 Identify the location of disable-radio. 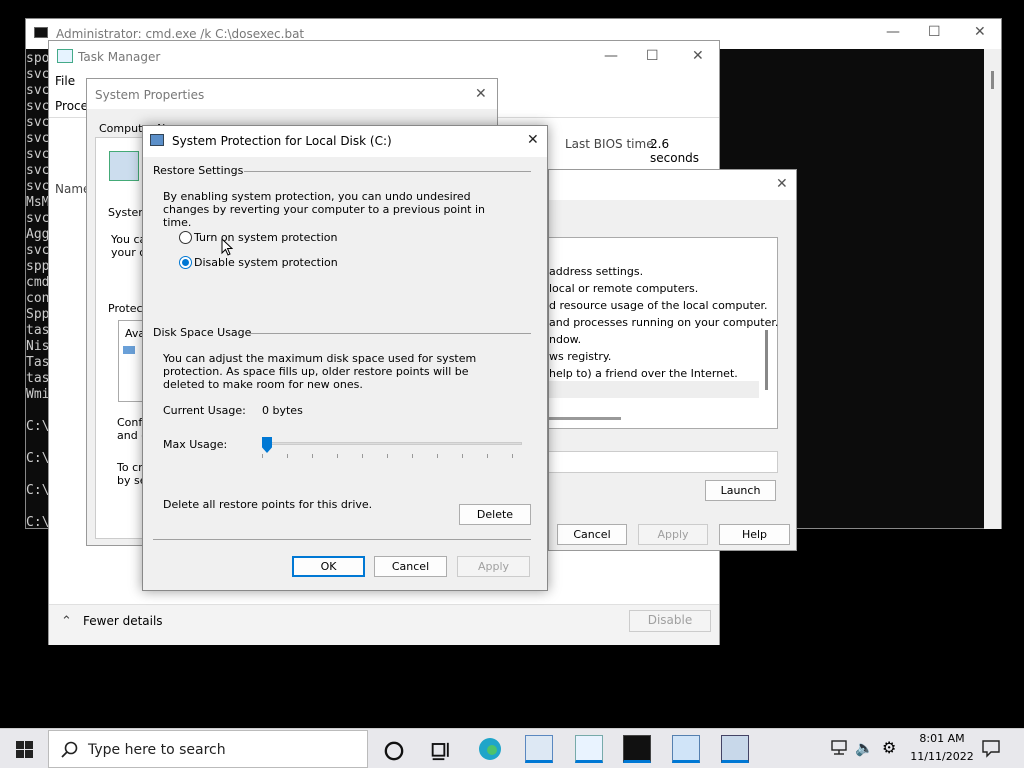
(185, 262).